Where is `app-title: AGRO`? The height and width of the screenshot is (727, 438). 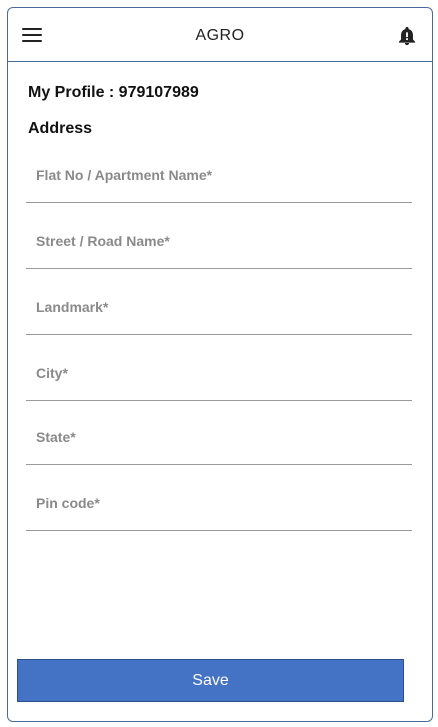 app-title: AGRO is located at coordinates (220, 35).